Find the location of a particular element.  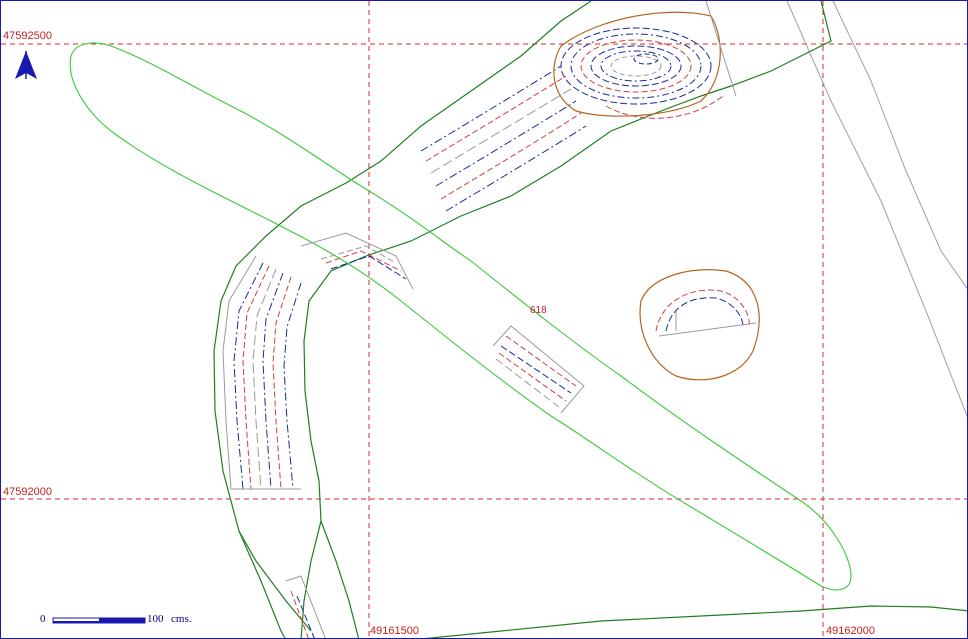

grid-label-northing-bottom: 47592000 is located at coordinates (27, 492).